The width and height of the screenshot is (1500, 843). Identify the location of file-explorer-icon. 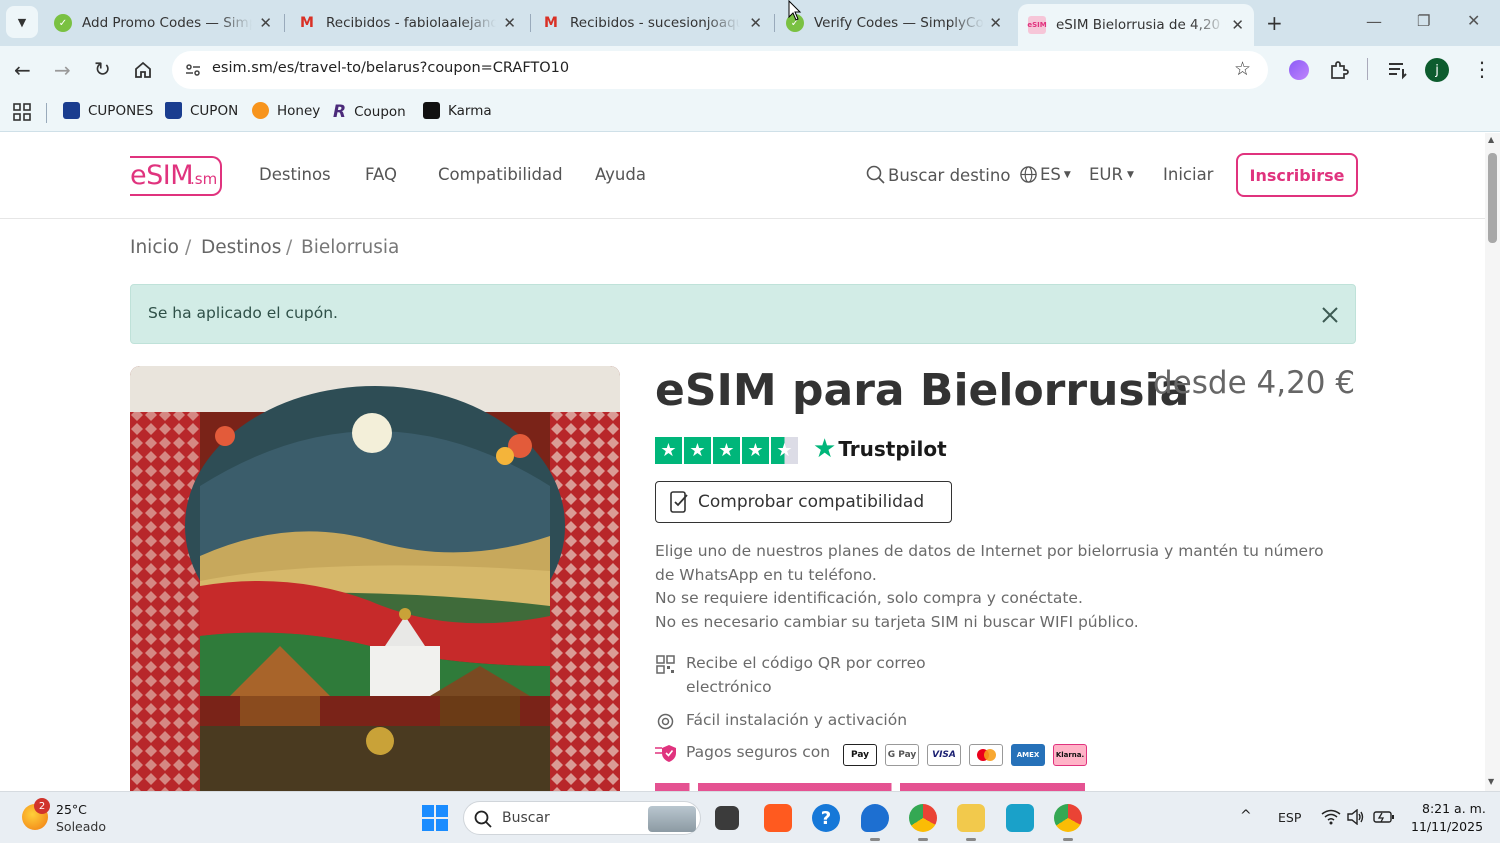
(971, 818).